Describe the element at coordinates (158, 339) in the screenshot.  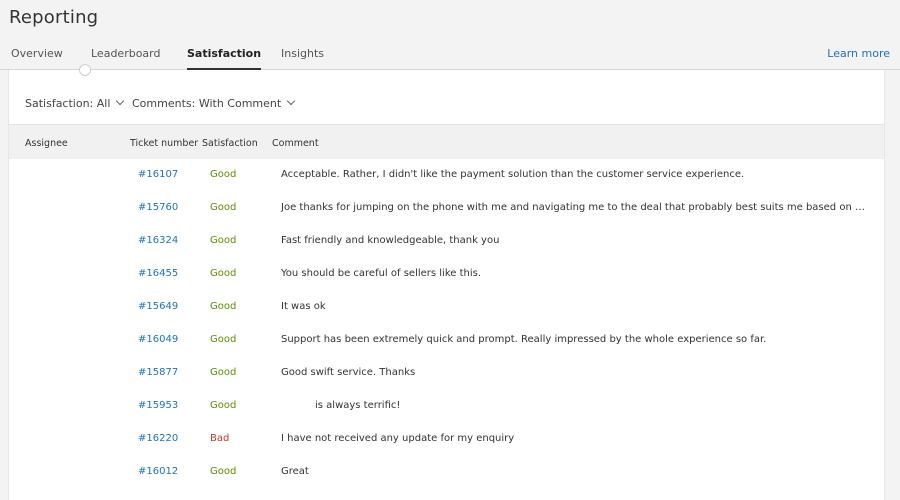
I see `ticket-link: #16049` at that location.